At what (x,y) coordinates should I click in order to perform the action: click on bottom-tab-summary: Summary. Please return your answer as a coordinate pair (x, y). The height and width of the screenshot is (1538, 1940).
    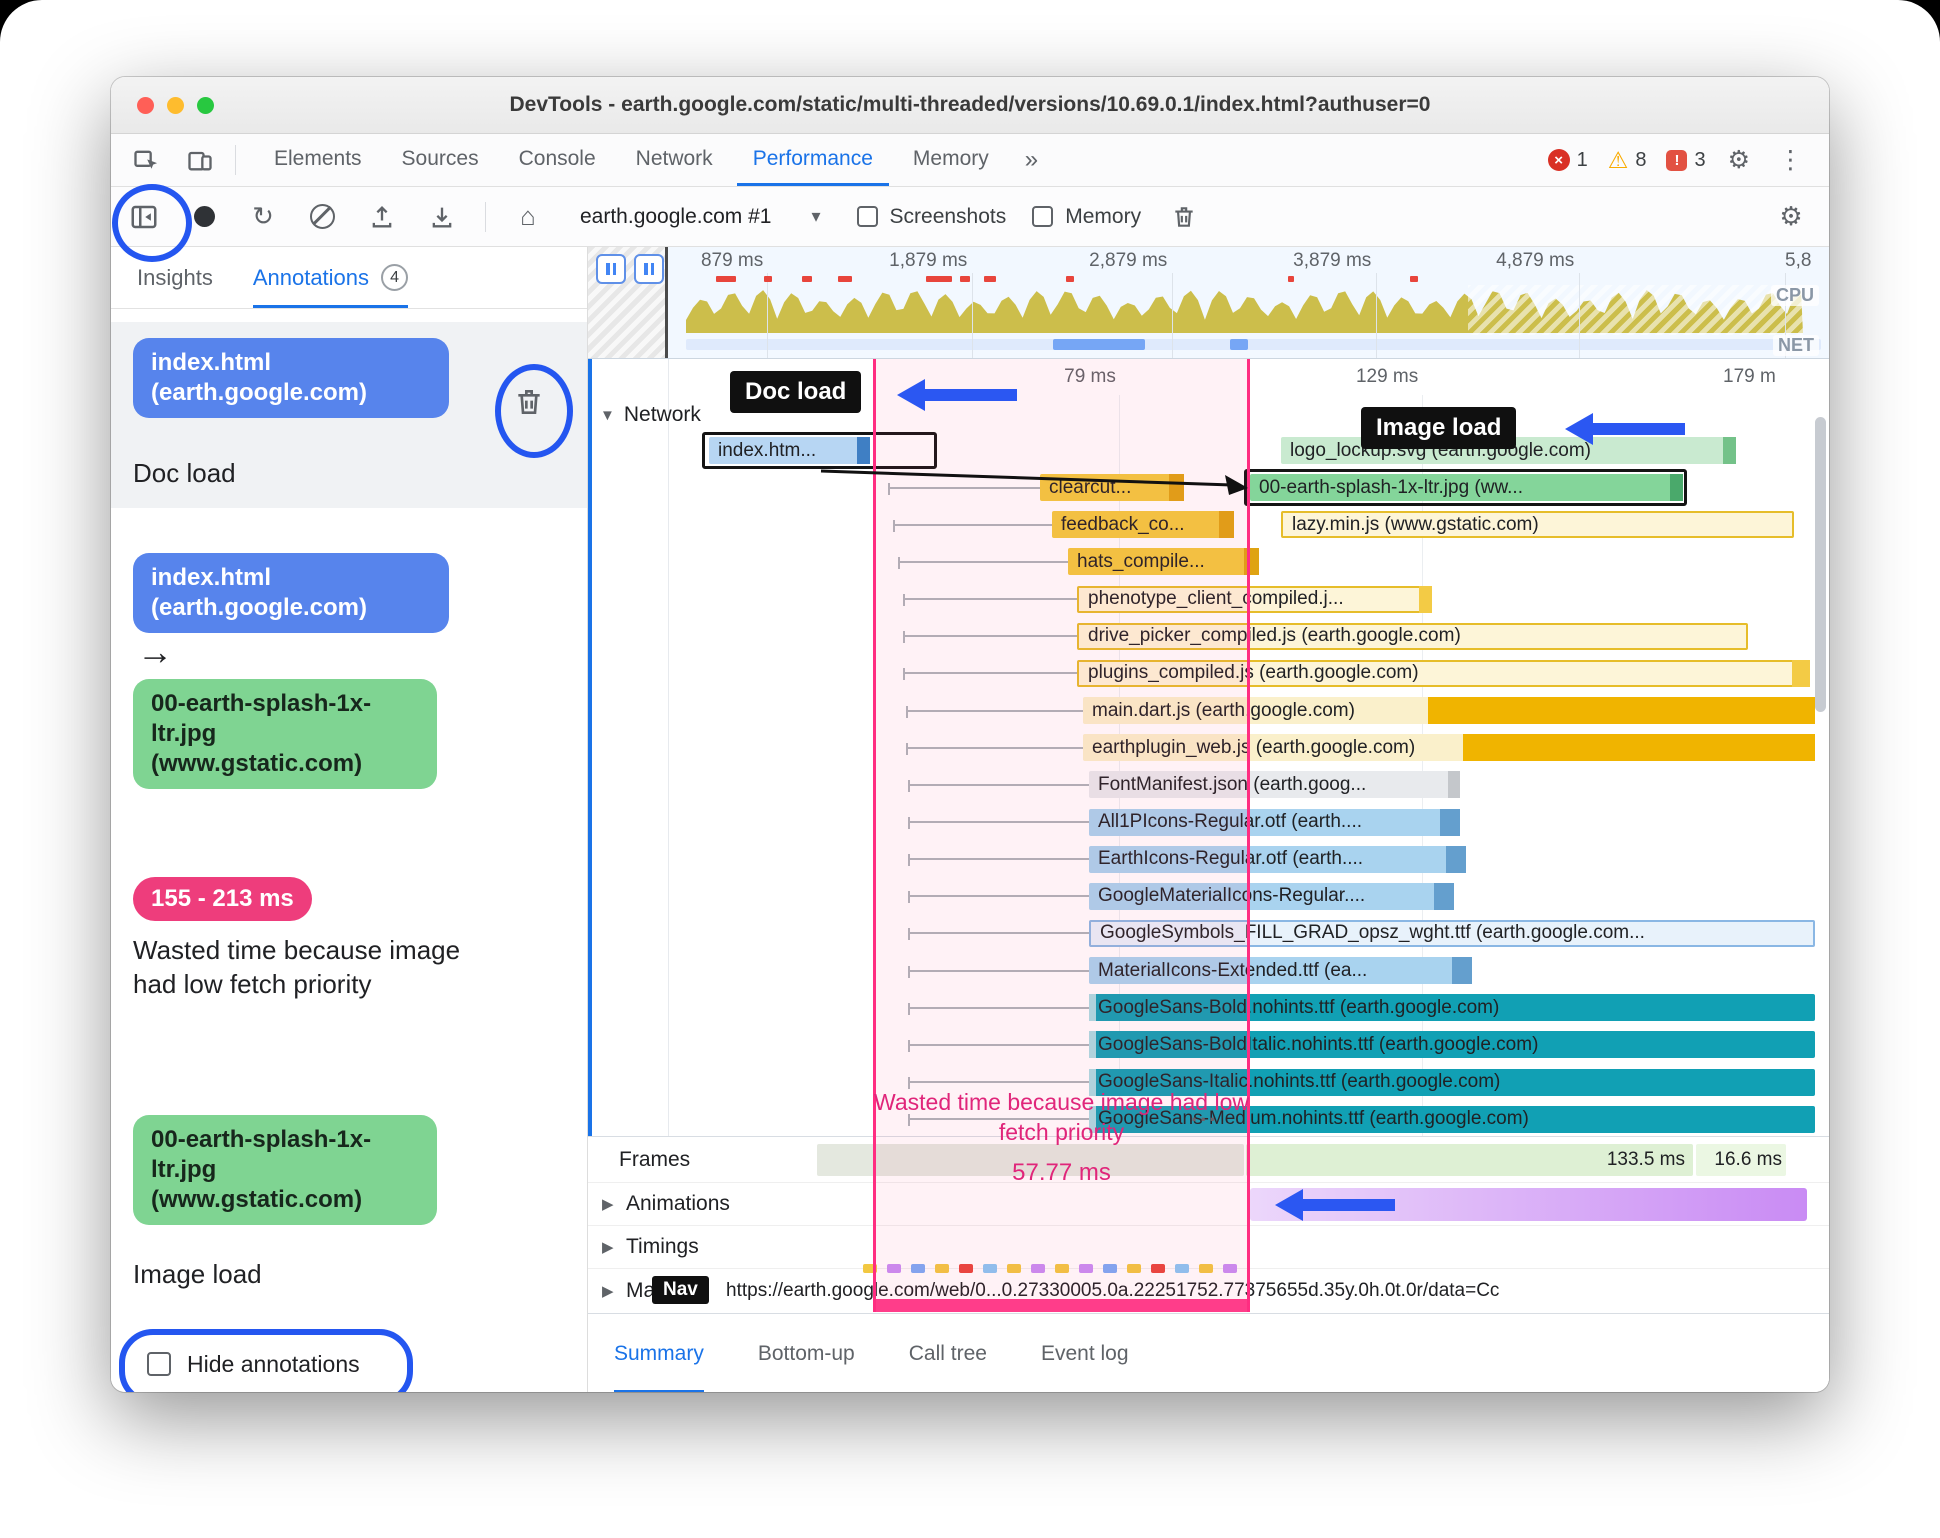
    Looking at the image, I should click on (659, 1353).